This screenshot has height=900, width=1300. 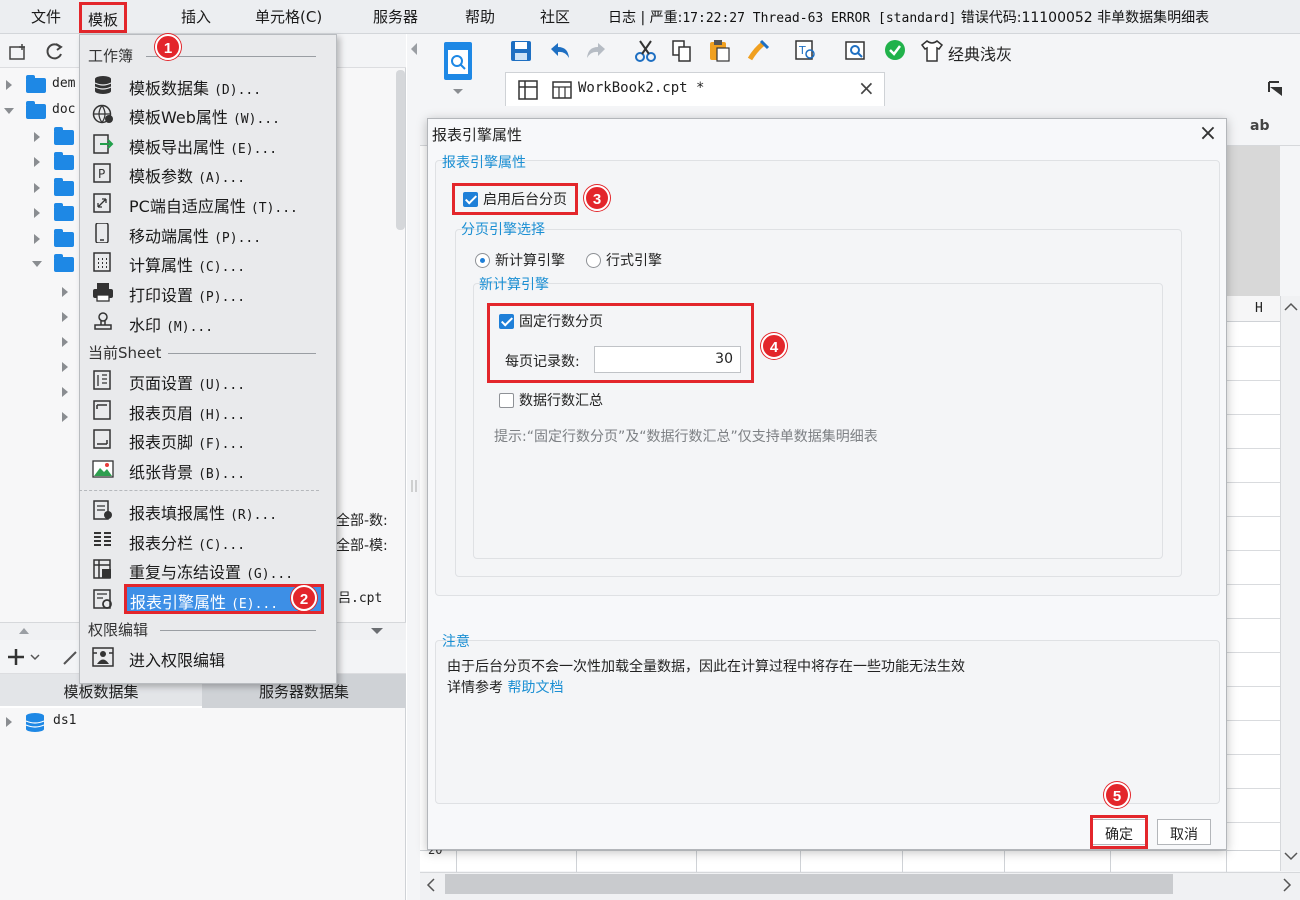 What do you see at coordinates (395, 16) in the screenshot?
I see `menu-server: 服务器` at bounding box center [395, 16].